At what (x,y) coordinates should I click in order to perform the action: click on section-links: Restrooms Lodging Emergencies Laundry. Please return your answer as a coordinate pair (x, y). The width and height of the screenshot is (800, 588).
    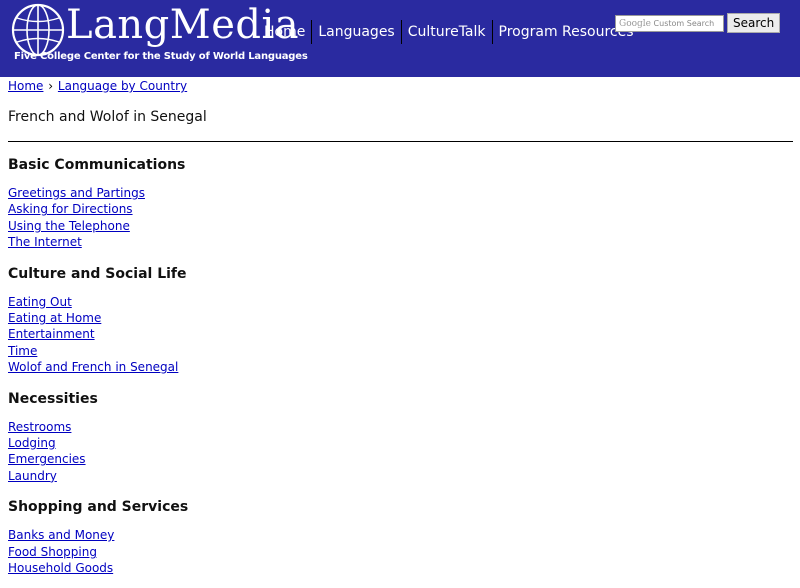
    Looking at the image, I should click on (400, 452).